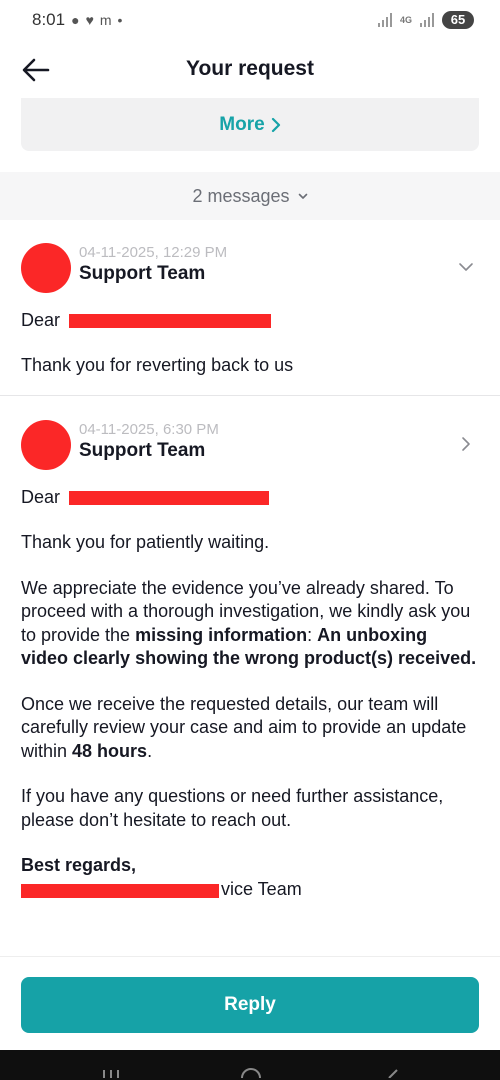 This screenshot has width=500, height=1080. Describe the element at coordinates (49, 19) in the screenshot. I see `status-time: 8:01` at that location.